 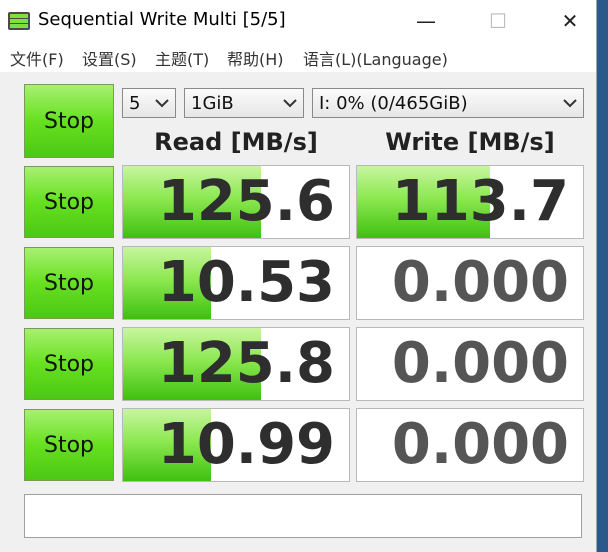 I want to click on row-1-read-value: 125.6, so click(x=246, y=201).